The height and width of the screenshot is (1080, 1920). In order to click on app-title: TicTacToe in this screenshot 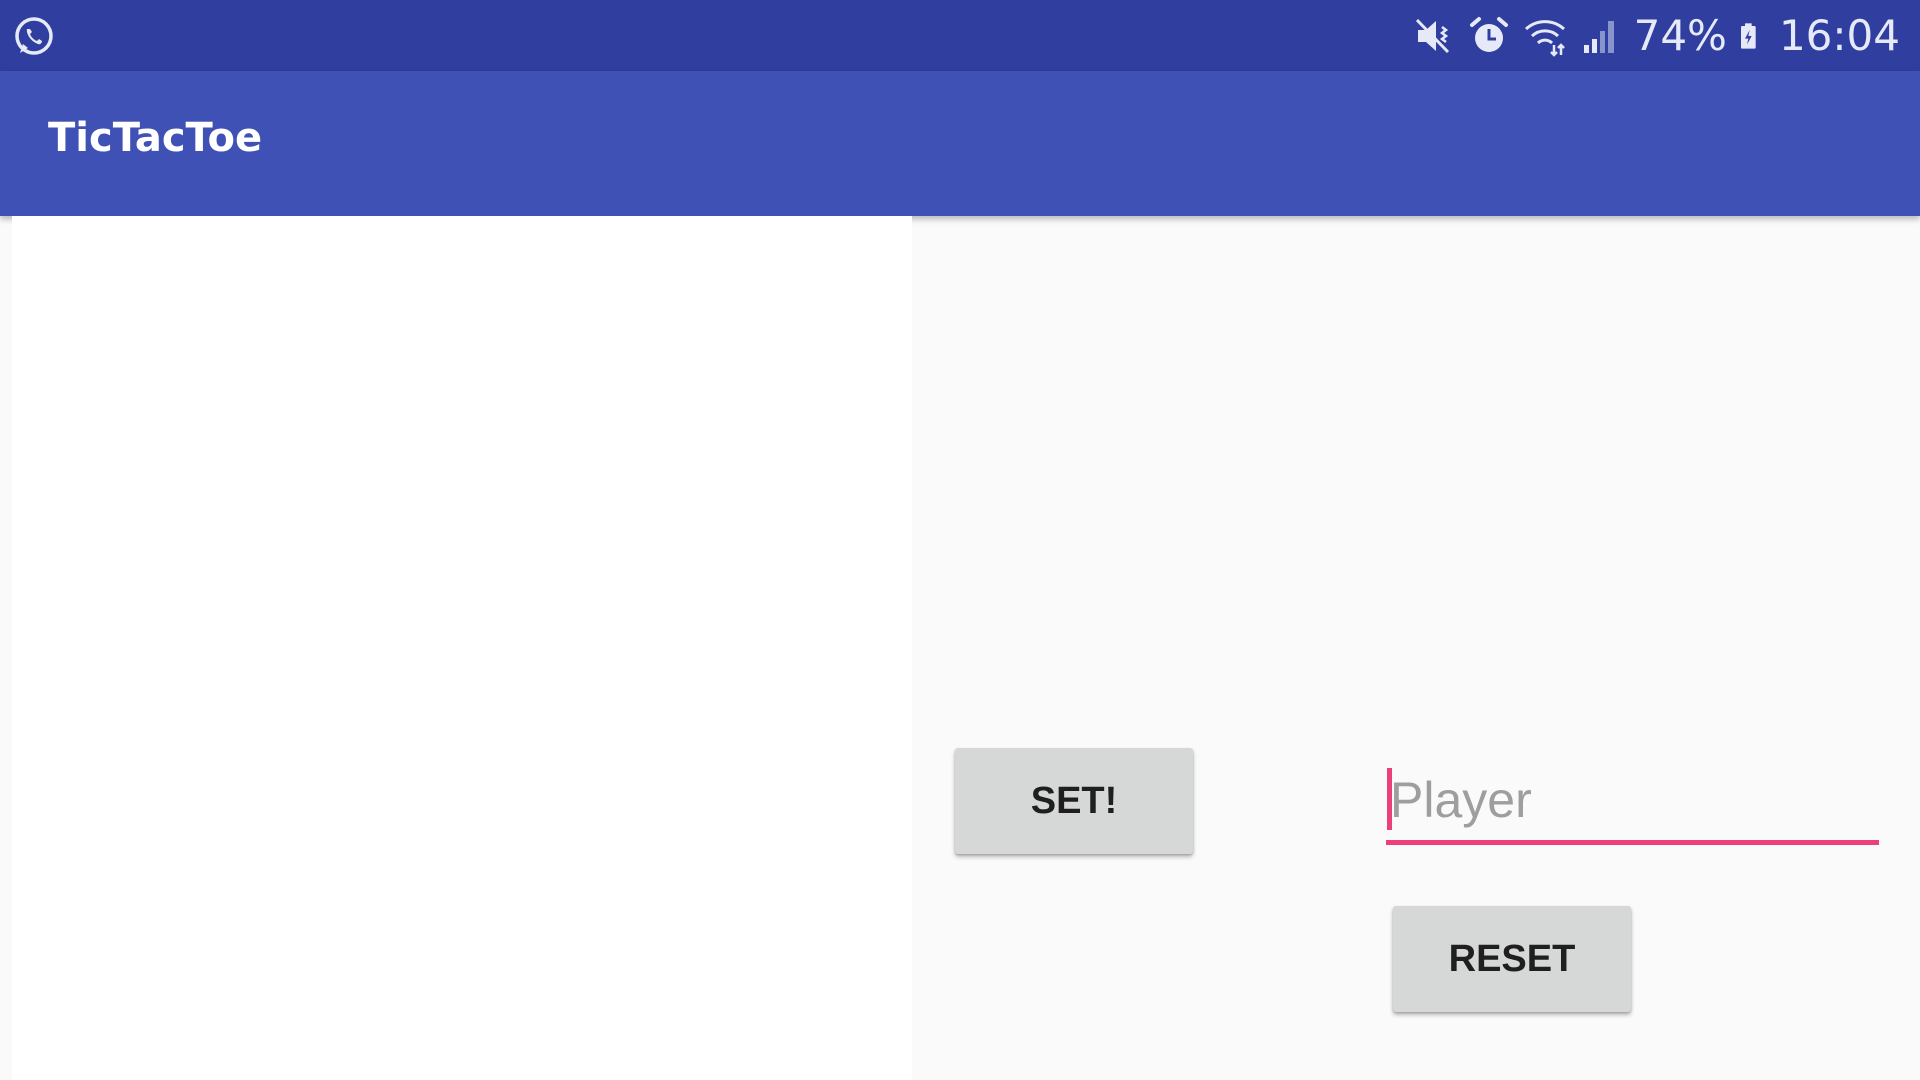, I will do `click(155, 138)`.